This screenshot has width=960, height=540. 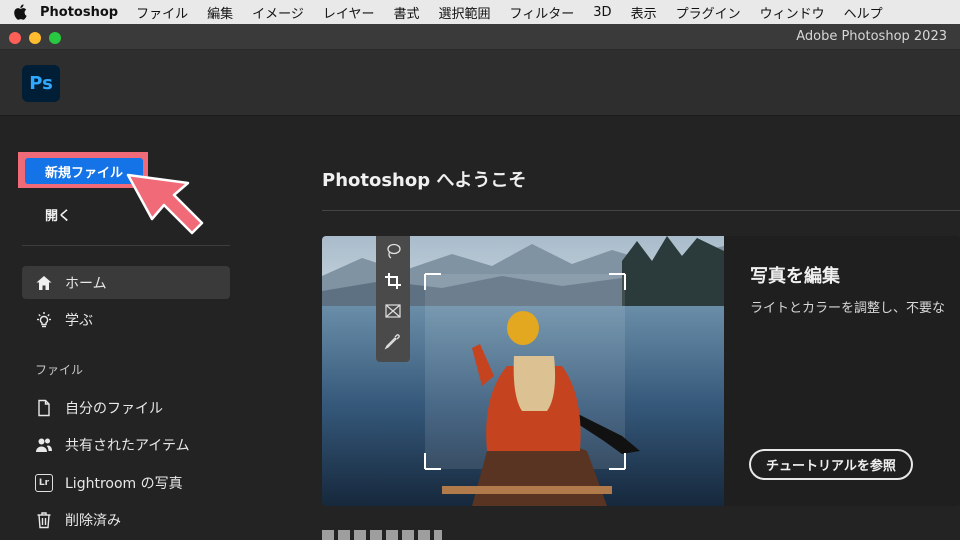 I want to click on logo-text: Ps, so click(x=41, y=83).